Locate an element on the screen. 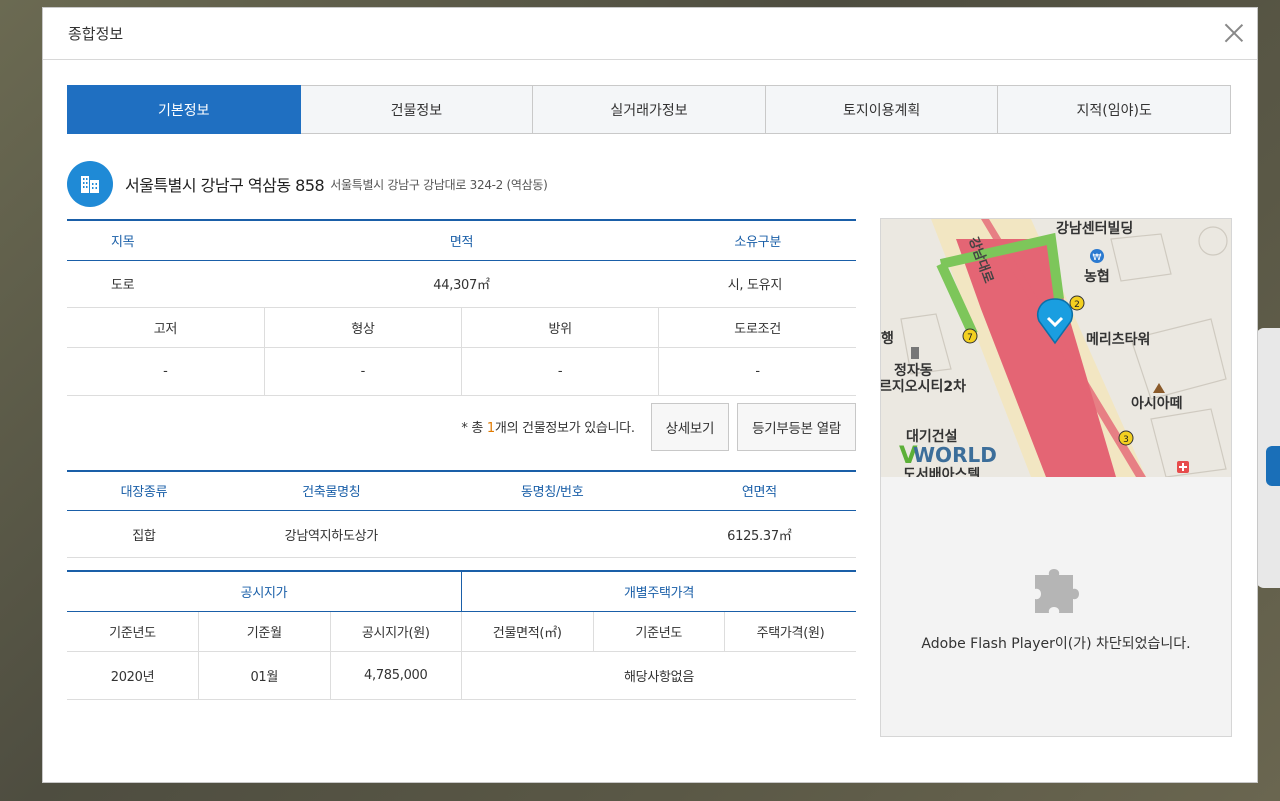 This screenshot has height=801, width=1280. tab-building-info: 건물정보 is located at coordinates (417, 109).